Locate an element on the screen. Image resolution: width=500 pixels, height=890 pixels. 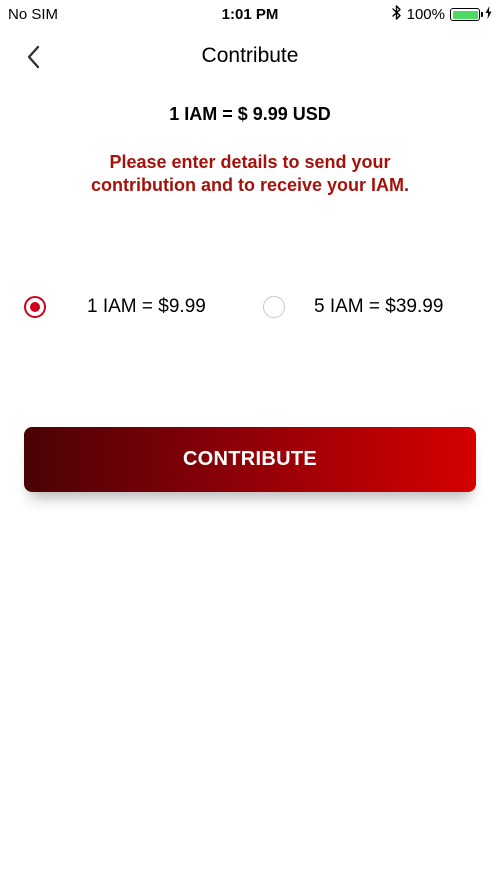
contribute-button-label: CONTRIBUTE is located at coordinates (250, 459).